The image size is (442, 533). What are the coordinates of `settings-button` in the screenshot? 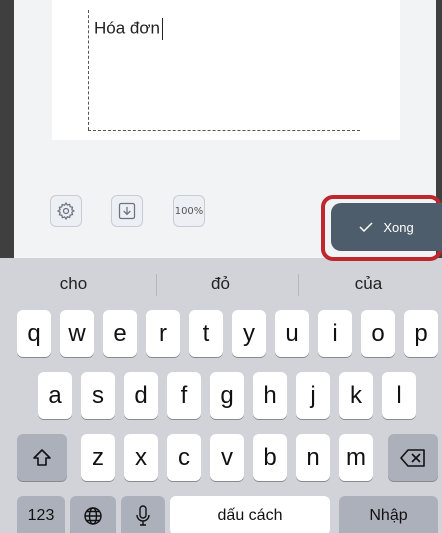 It's located at (66, 211).